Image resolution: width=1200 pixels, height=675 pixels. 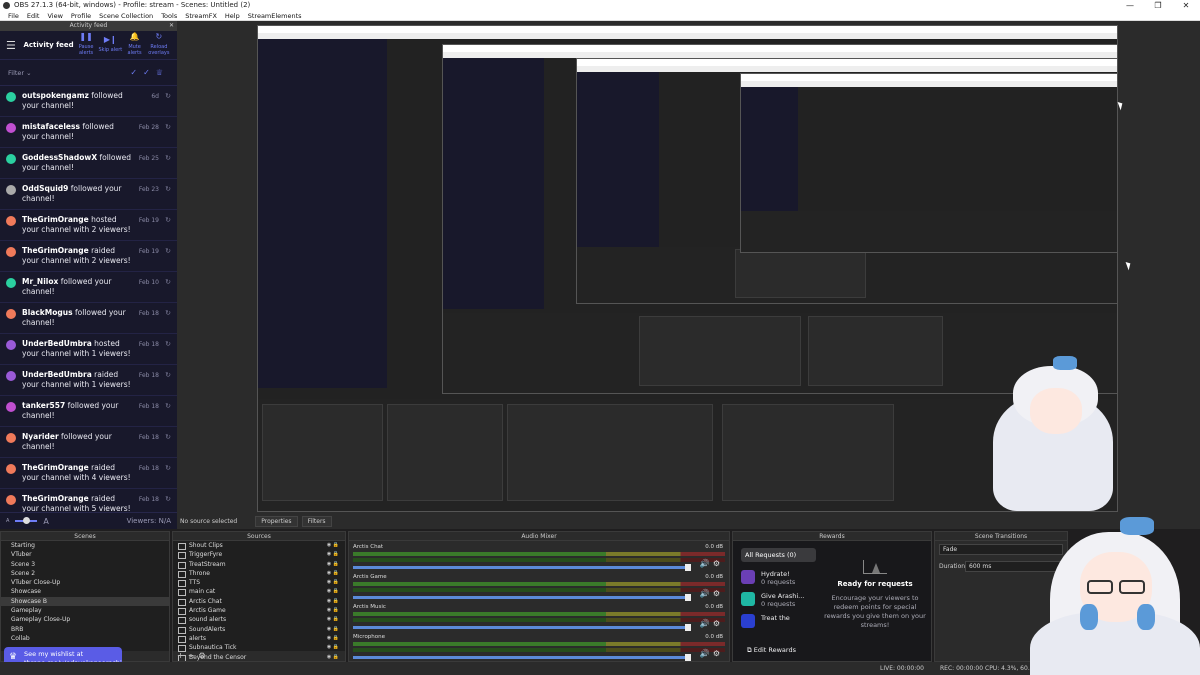 I want to click on activity-item: OddSquid9 followed your channel! Feb 23 ↻, so click(x=88, y=194).